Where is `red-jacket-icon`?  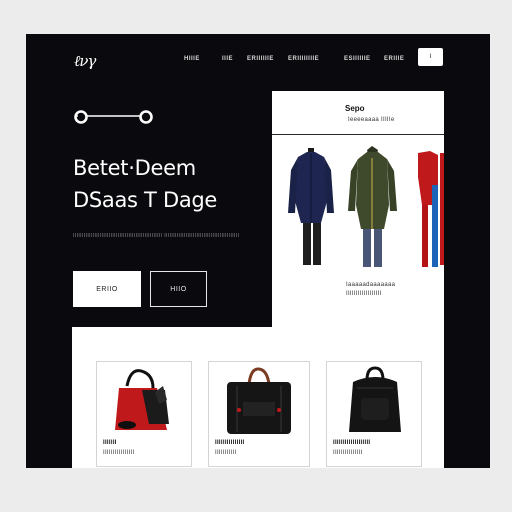 red-jacket-icon is located at coordinates (431, 209).